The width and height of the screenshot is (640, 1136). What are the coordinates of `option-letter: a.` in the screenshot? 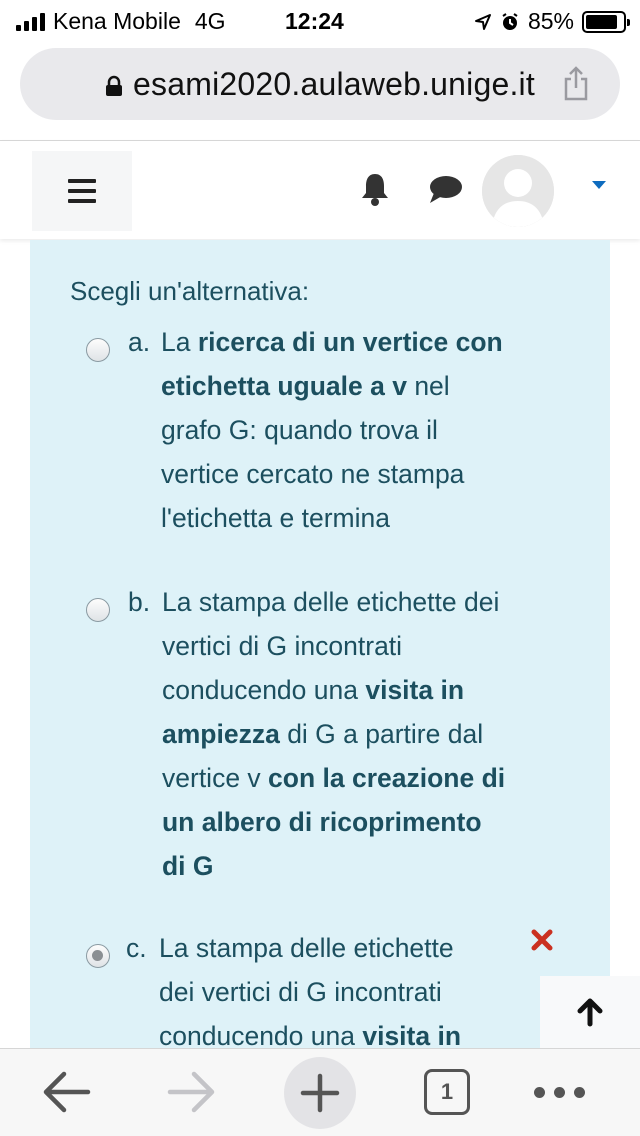 It's located at (139, 342).